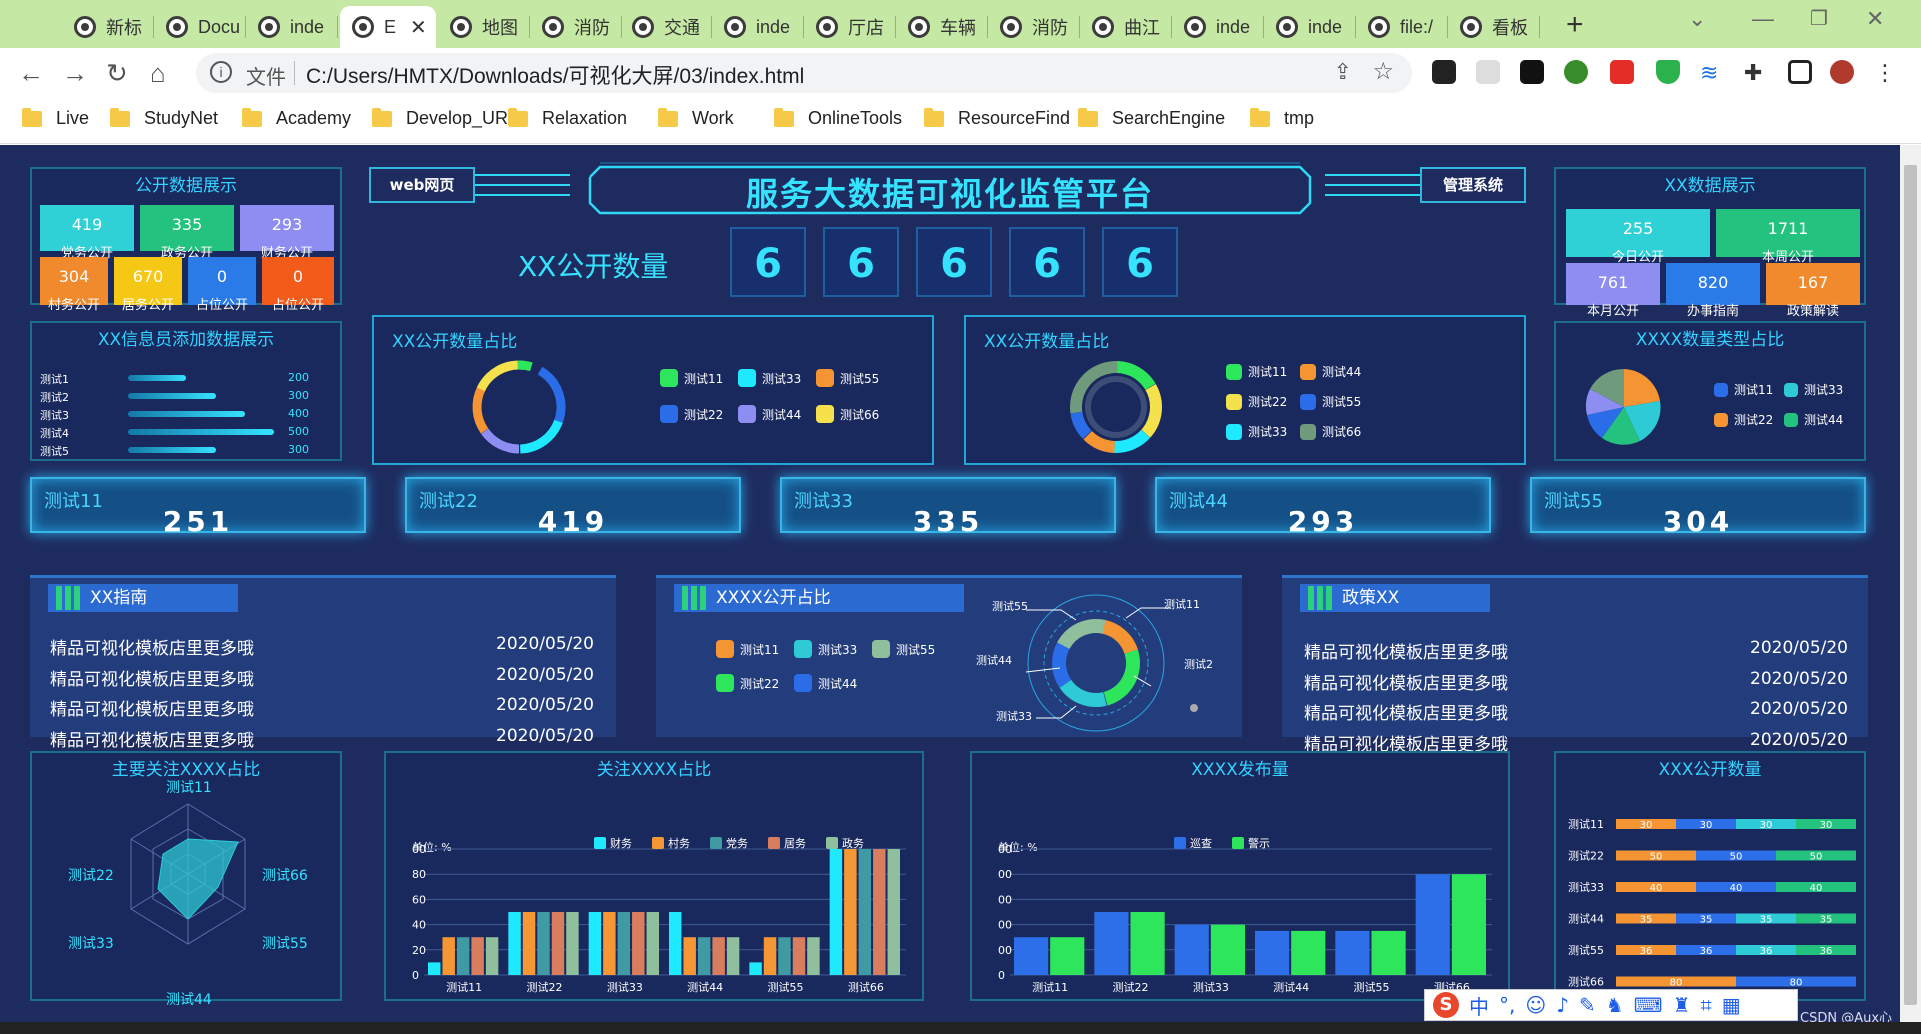 This screenshot has width=1921, height=1034. I want to click on scrollbar-thumb, so click(1910, 585).